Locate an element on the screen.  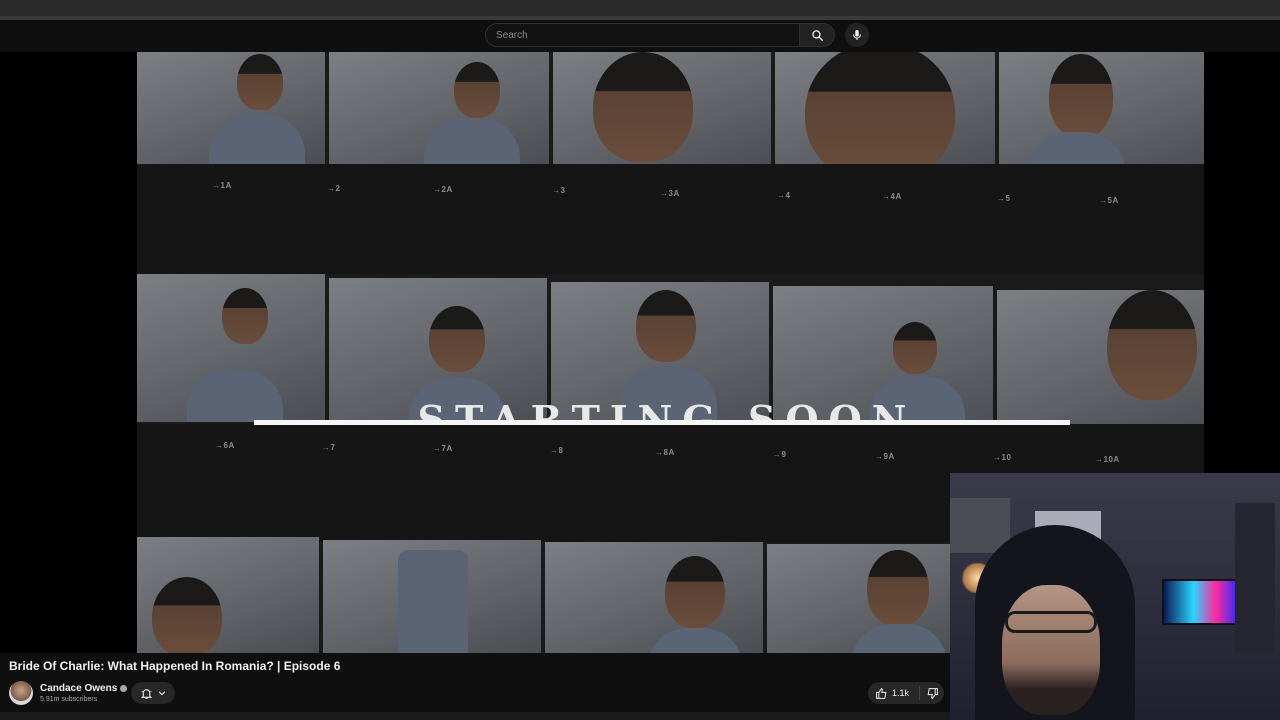
thumbs-down-icon is located at coordinates (932, 693).